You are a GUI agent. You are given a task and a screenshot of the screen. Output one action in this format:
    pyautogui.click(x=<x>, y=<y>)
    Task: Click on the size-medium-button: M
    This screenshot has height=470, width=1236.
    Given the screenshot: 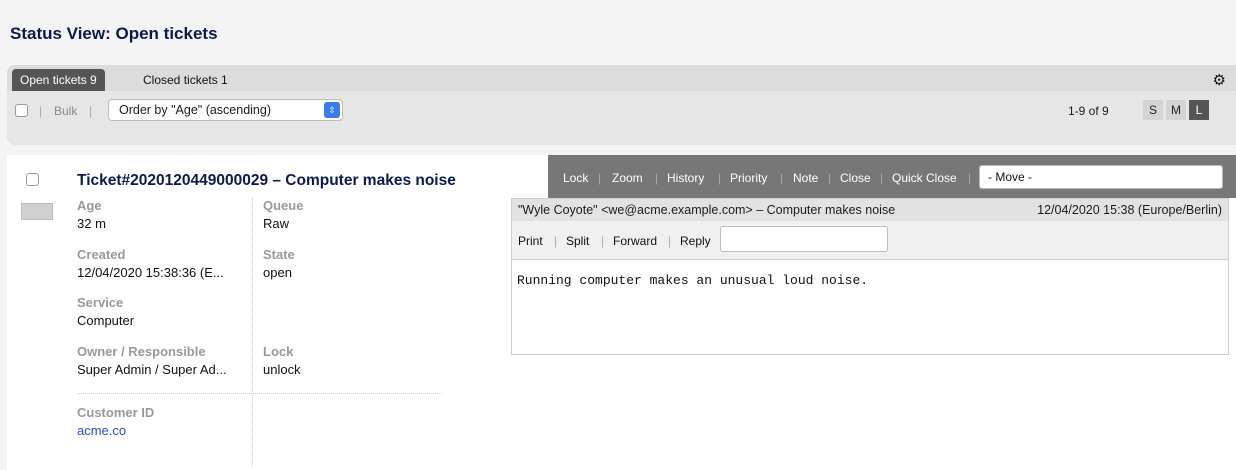 What is the action you would take?
    pyautogui.click(x=1176, y=110)
    